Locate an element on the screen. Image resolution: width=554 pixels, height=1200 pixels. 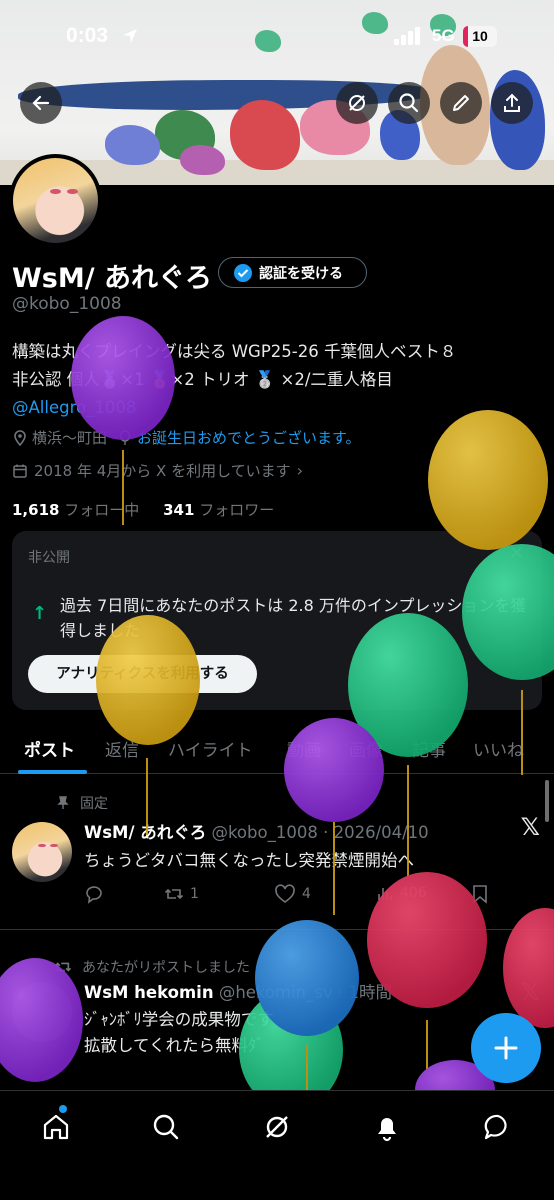
battery-level: 10 is located at coordinates (480, 36).